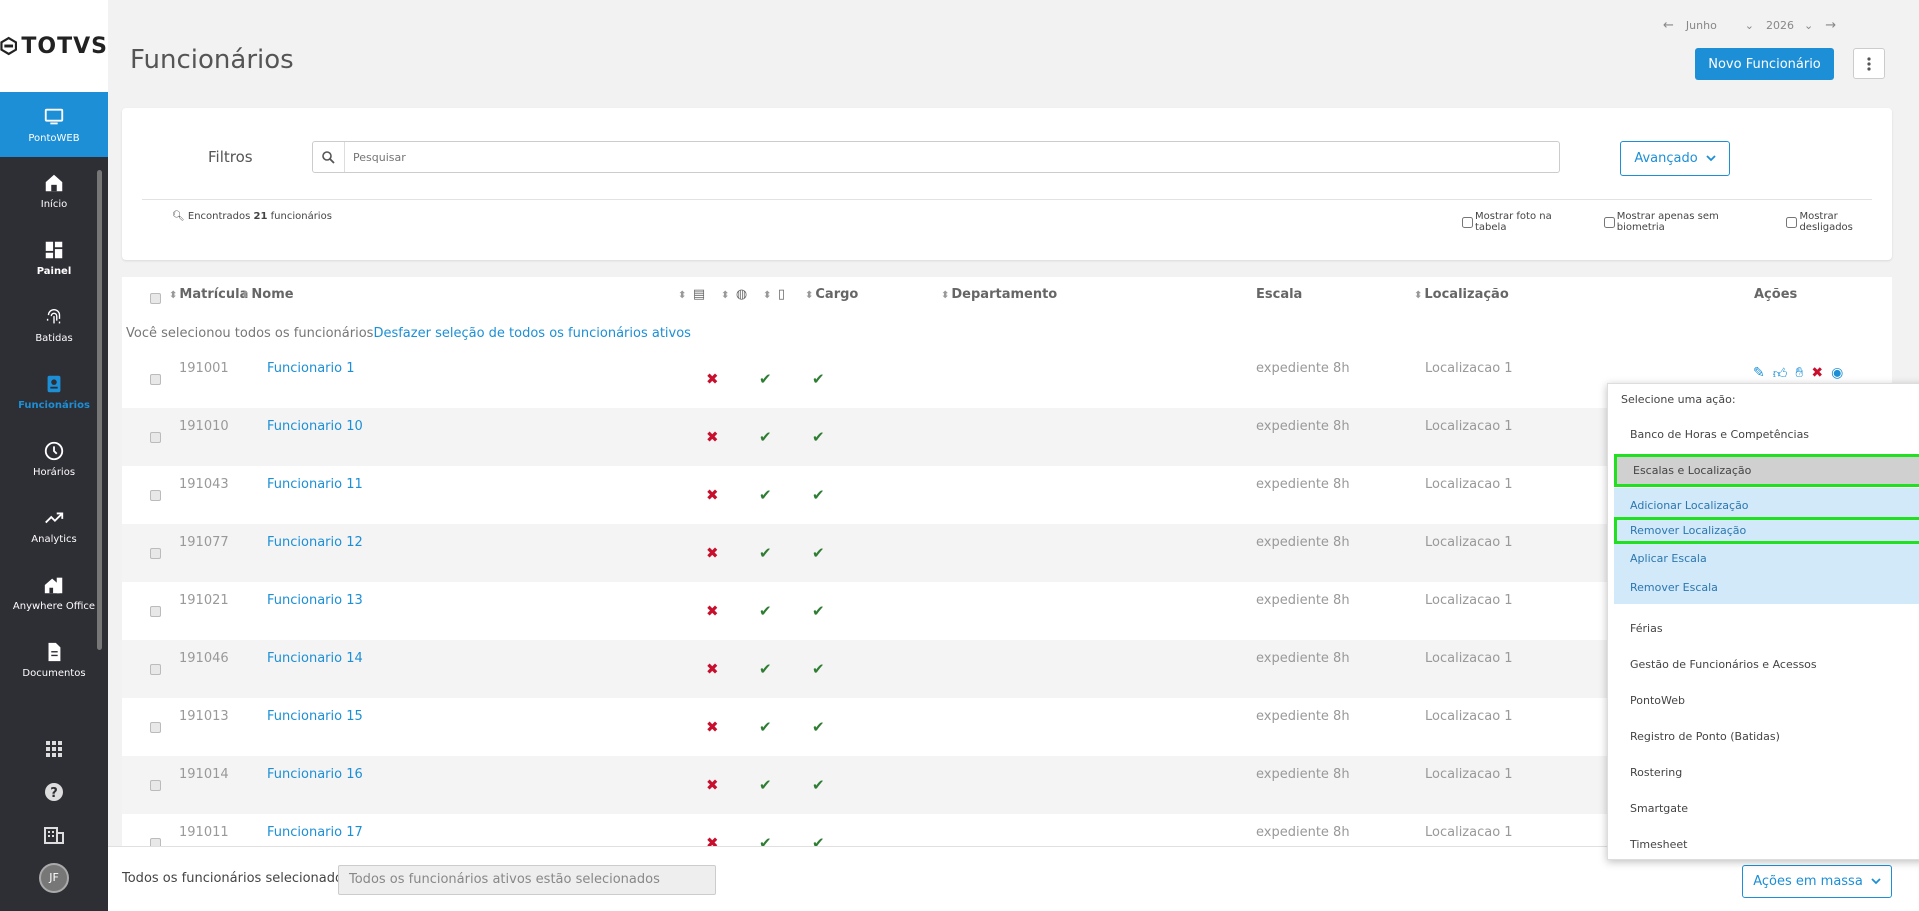 This screenshot has width=1919, height=911. Describe the element at coordinates (1461, 294) in the screenshot. I see `header-localizacao: ⬍ Localização` at that location.